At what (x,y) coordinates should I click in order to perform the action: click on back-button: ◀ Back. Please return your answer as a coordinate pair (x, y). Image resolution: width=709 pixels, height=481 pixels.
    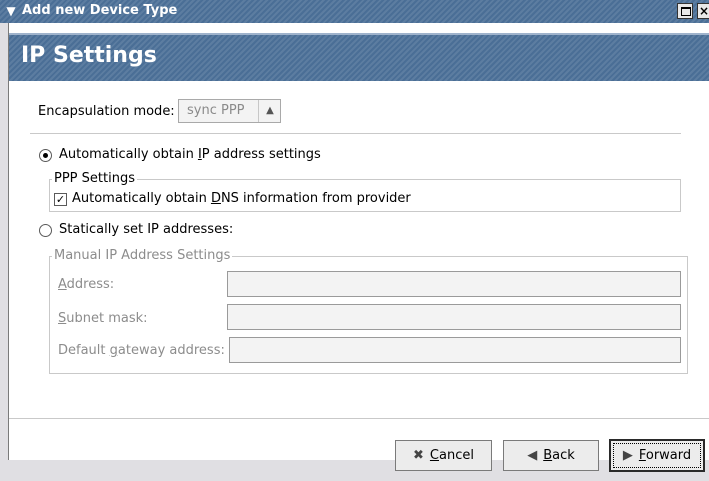
    Looking at the image, I should click on (551, 455).